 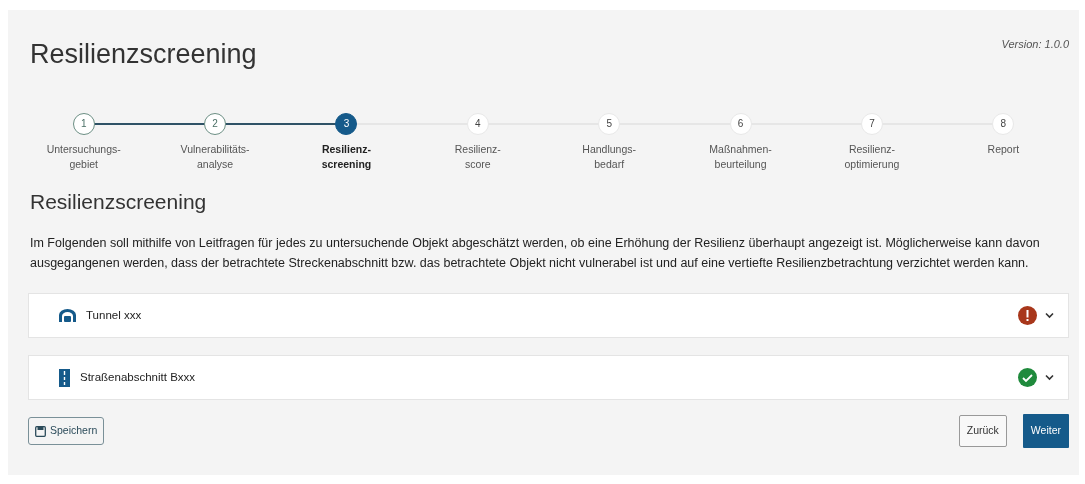 I want to click on step-circle: 4, so click(x=477, y=123).